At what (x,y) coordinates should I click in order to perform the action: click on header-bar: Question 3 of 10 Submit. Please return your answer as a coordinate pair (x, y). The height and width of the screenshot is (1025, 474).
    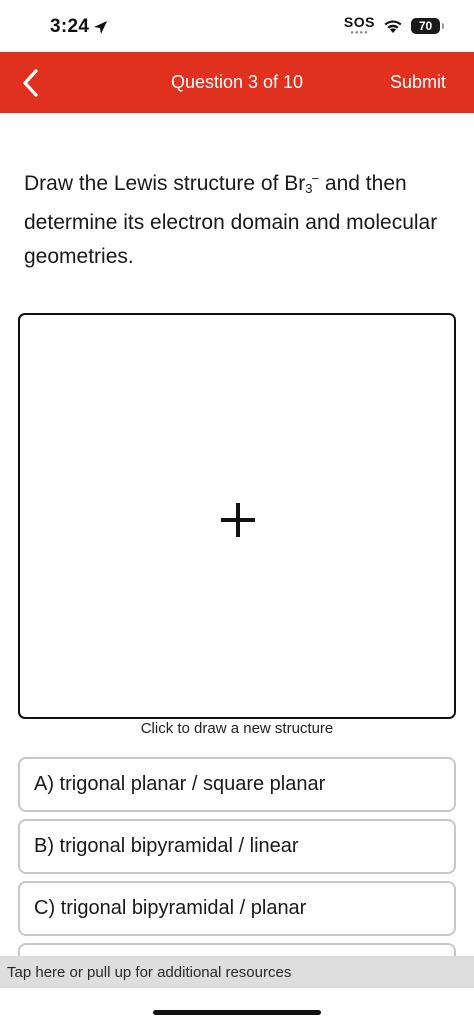
    Looking at the image, I should click on (237, 82).